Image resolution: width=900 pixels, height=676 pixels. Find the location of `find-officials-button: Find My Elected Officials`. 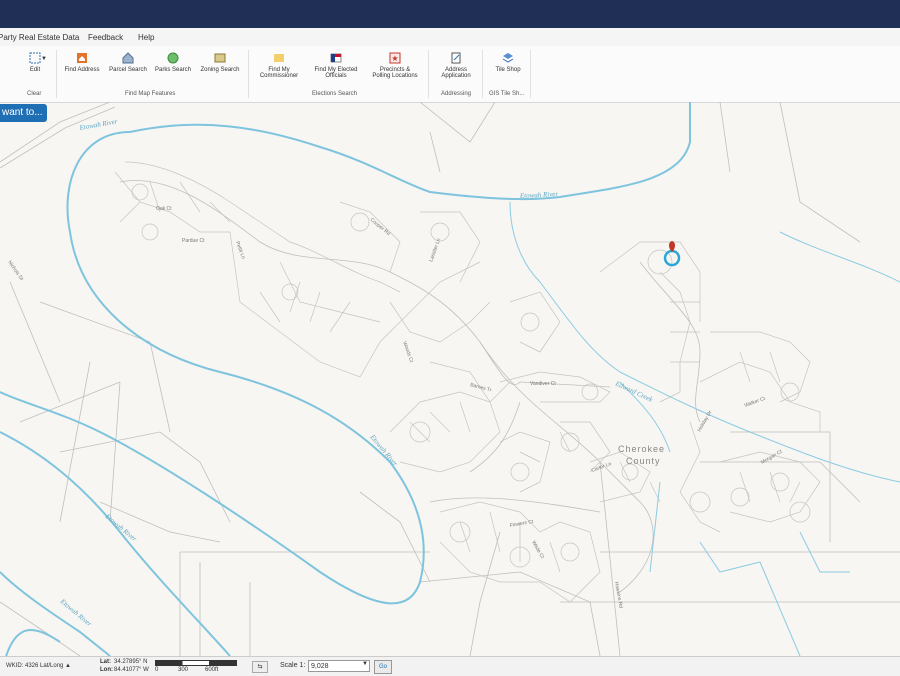

find-officials-button: Find My Elected Officials is located at coordinates (336, 65).